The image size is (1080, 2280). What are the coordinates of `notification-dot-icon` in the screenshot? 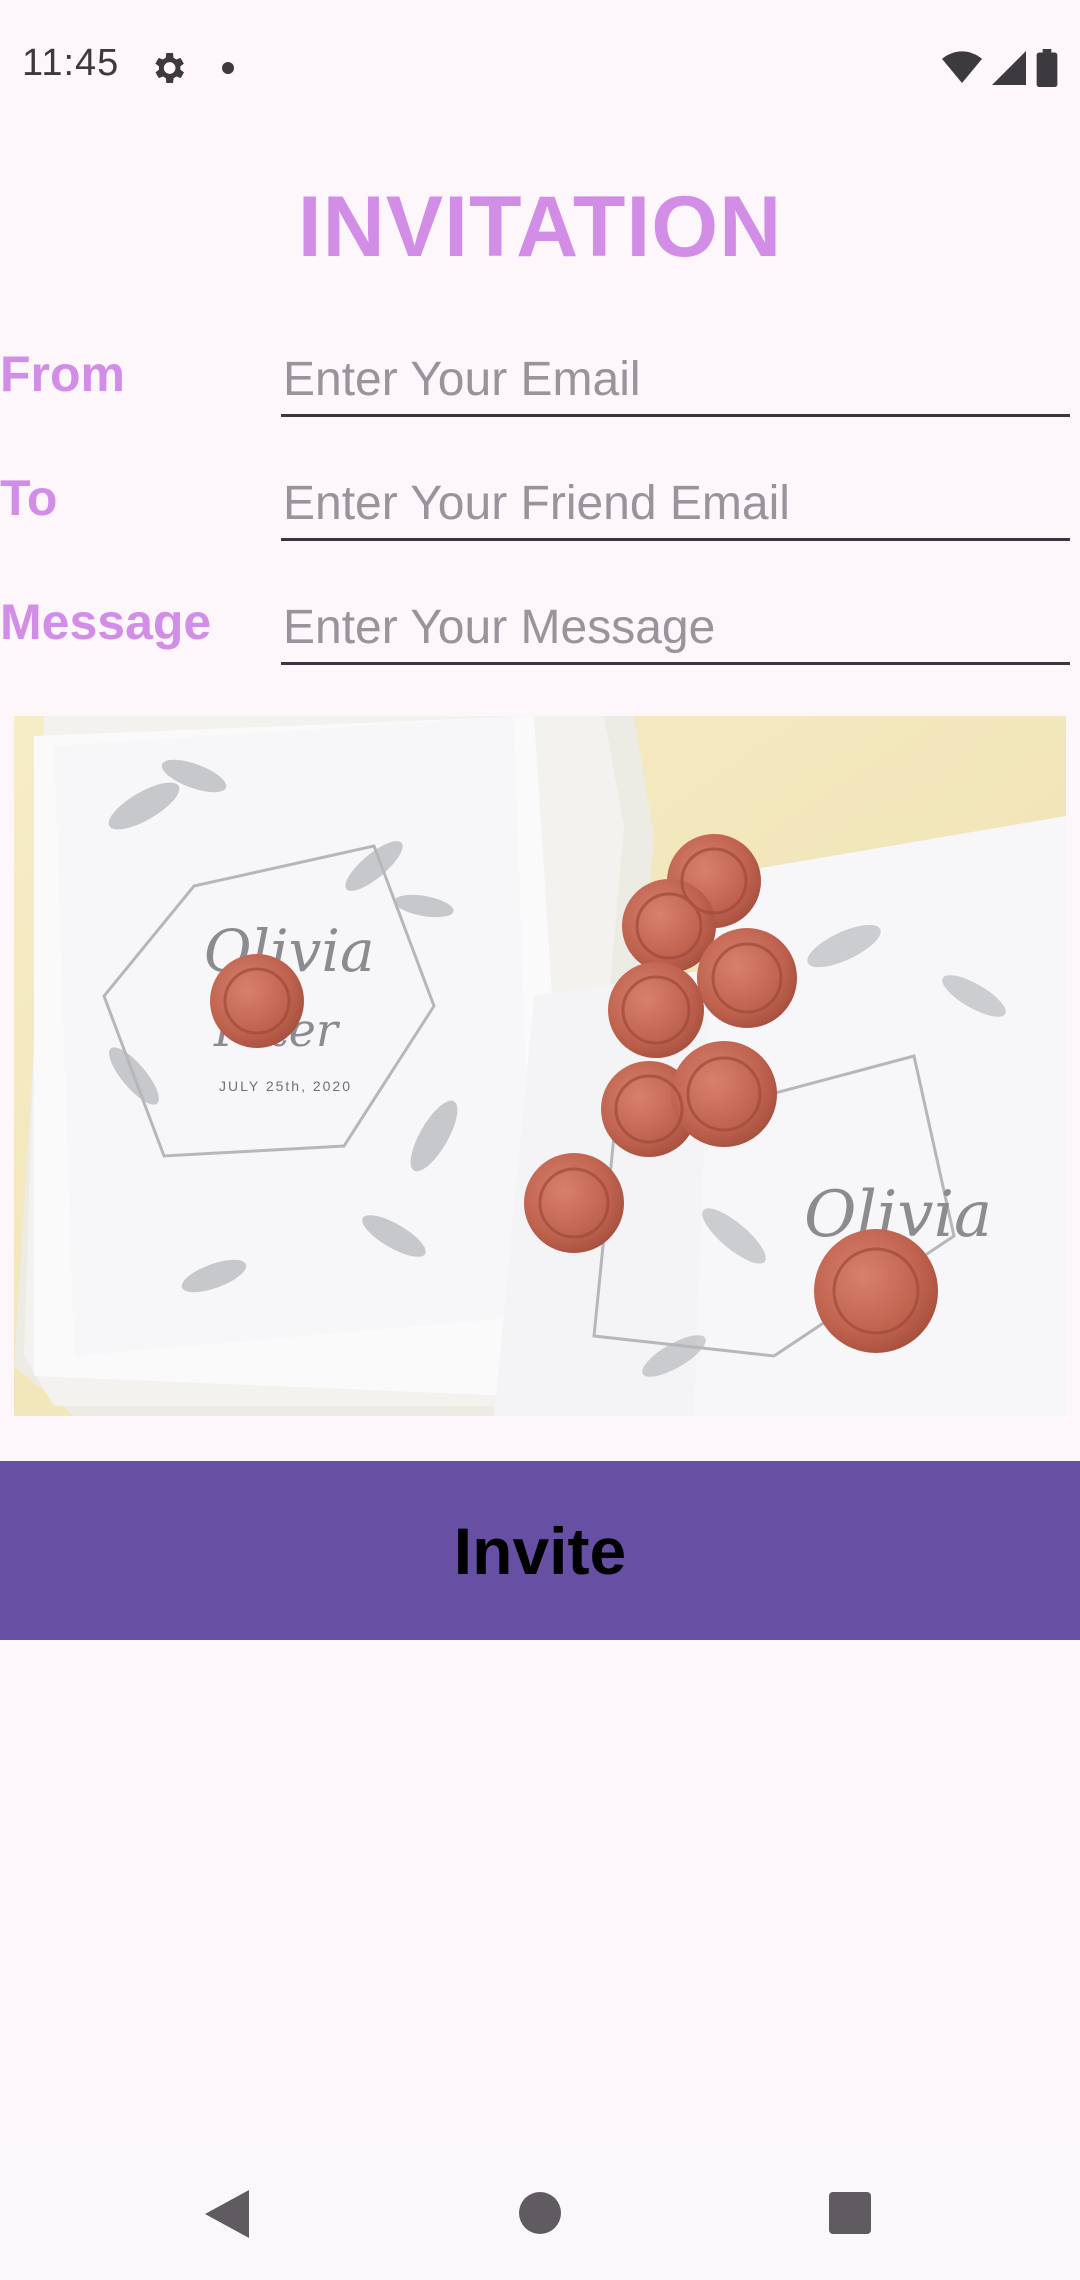 It's located at (228, 68).